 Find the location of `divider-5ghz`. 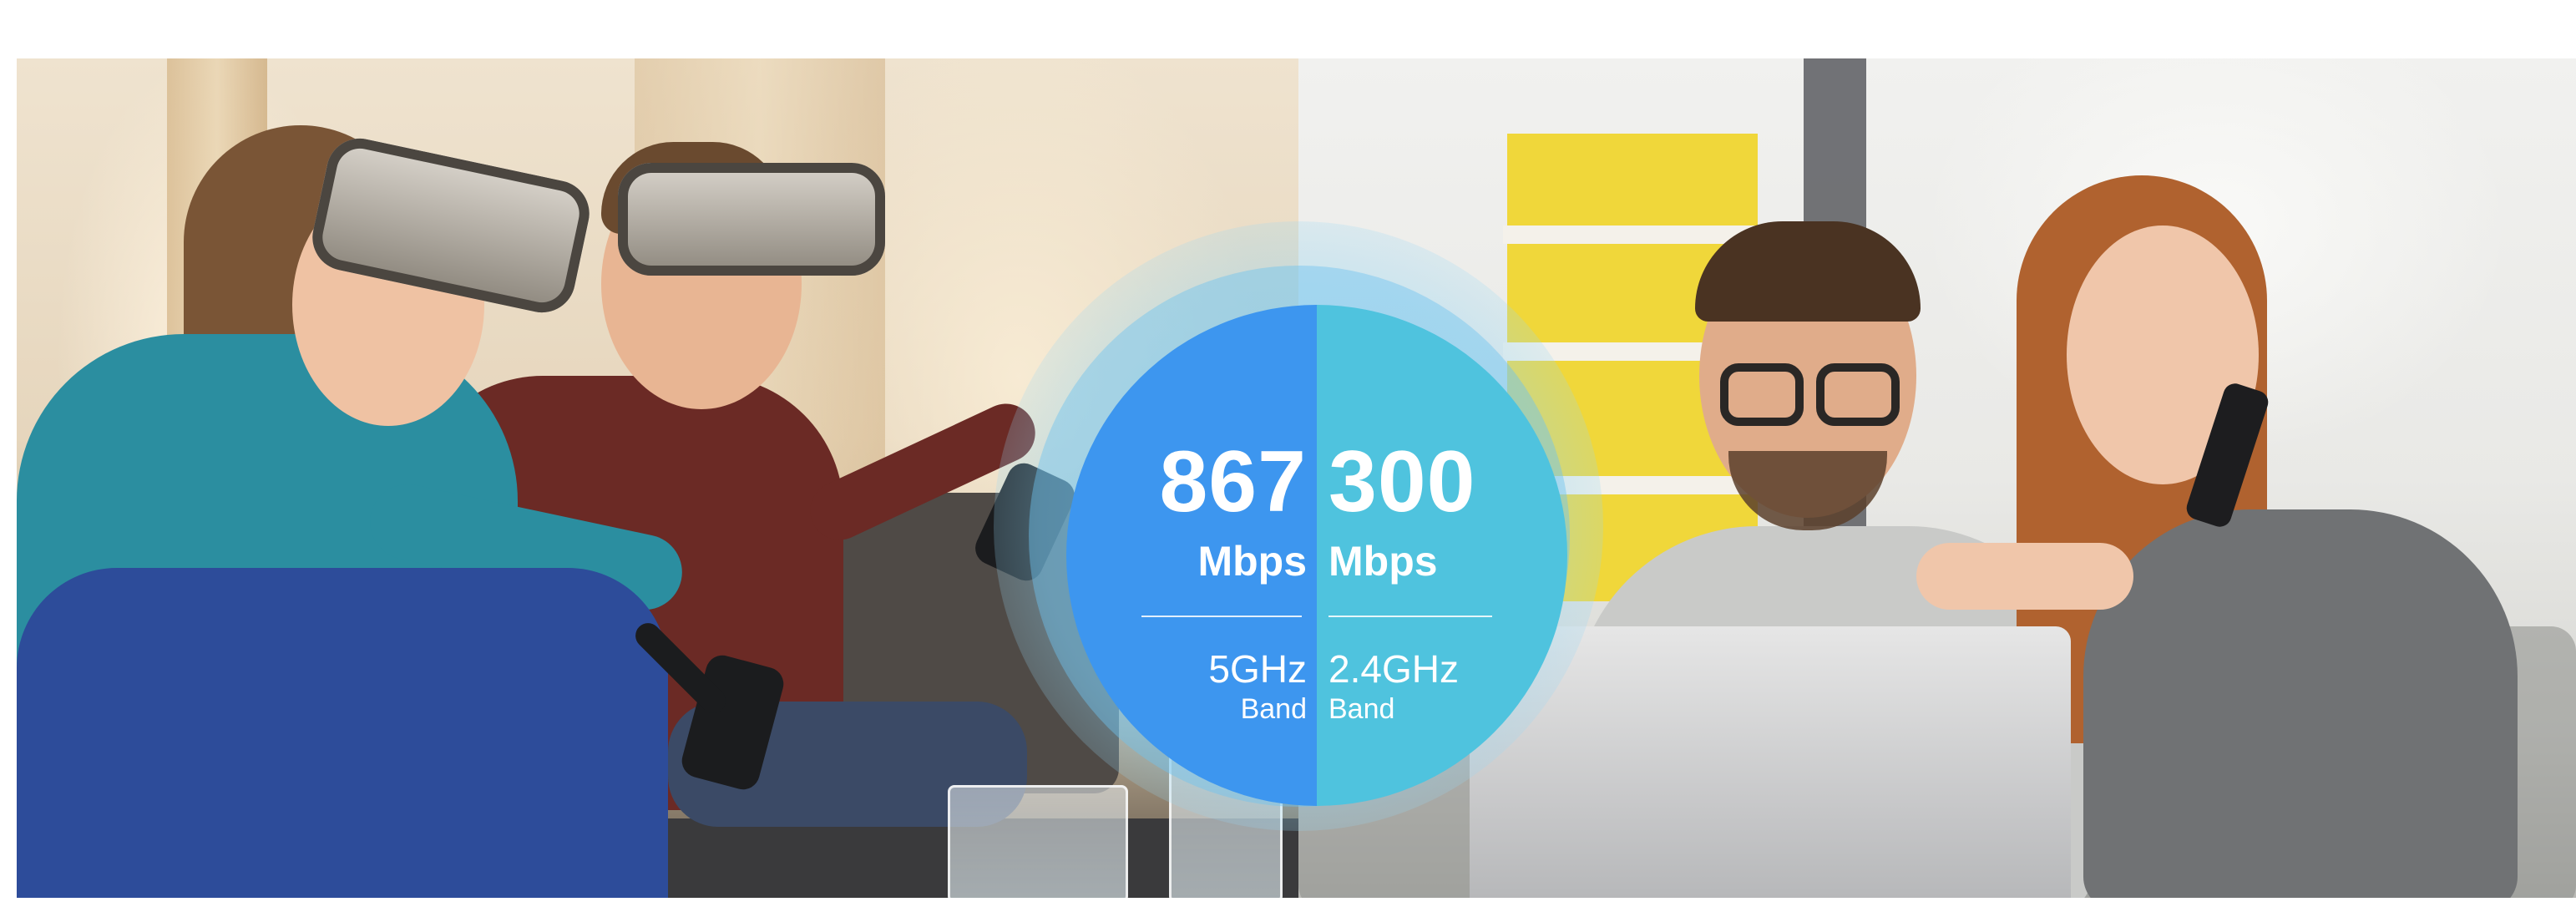

divider-5ghz is located at coordinates (1221, 616).